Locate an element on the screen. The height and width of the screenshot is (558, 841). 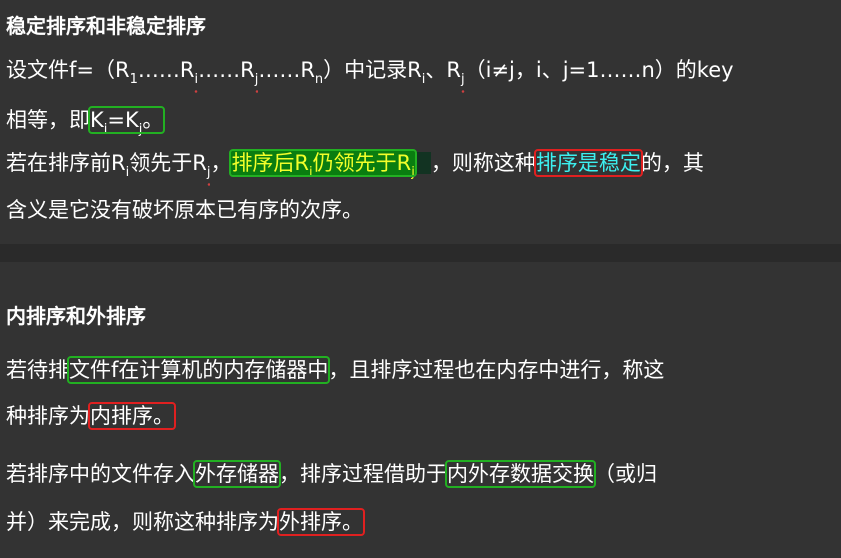
section-divider is located at coordinates (420, 253).